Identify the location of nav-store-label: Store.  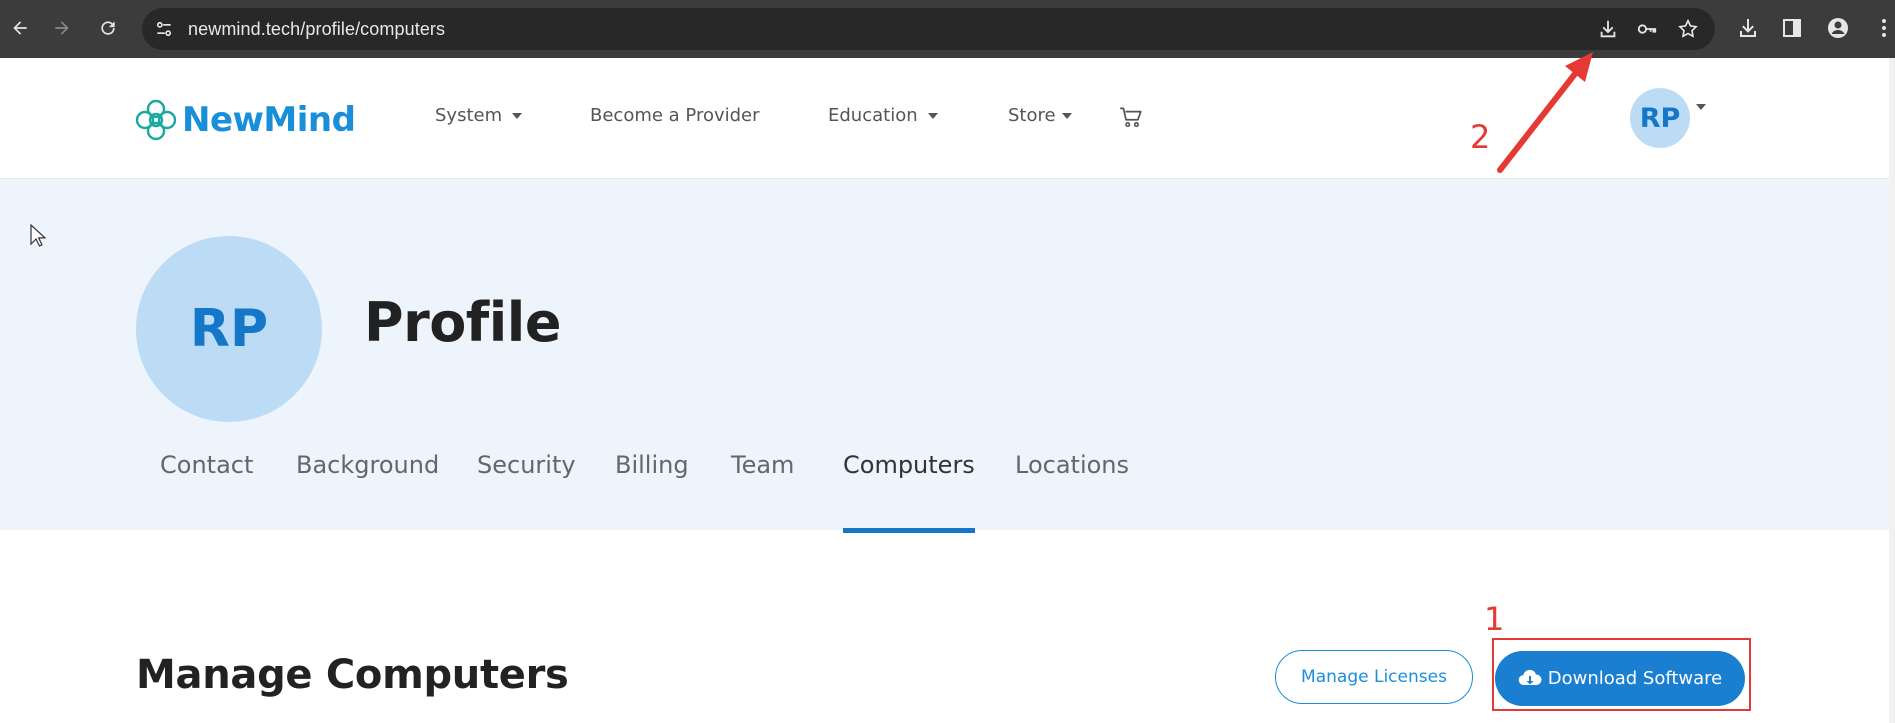
(1032, 115).